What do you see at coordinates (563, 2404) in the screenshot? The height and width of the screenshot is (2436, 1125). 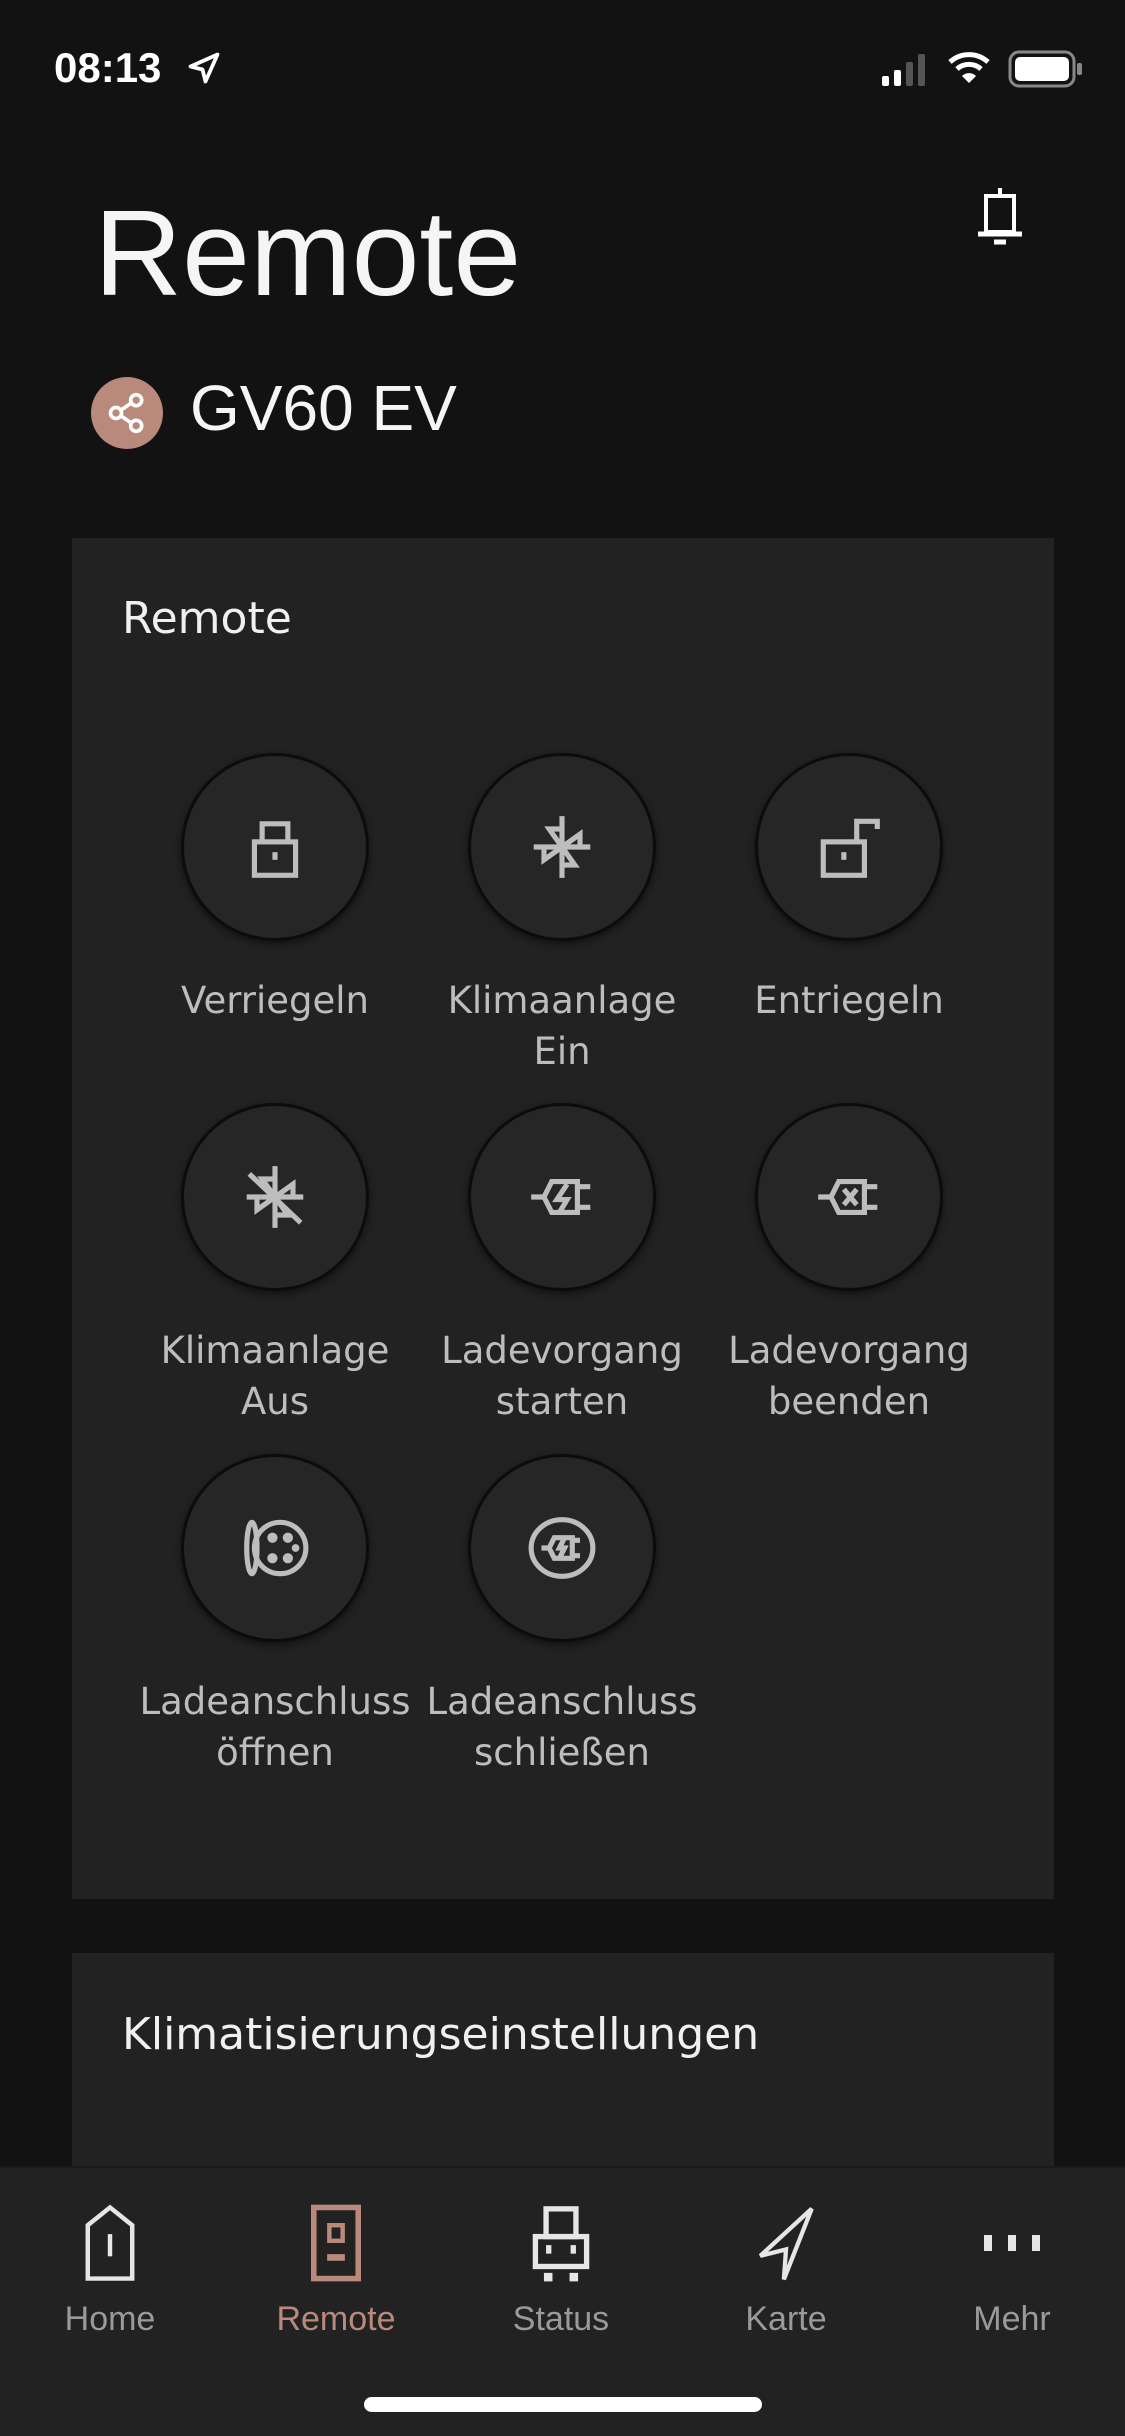 I see `home-indicator` at bounding box center [563, 2404].